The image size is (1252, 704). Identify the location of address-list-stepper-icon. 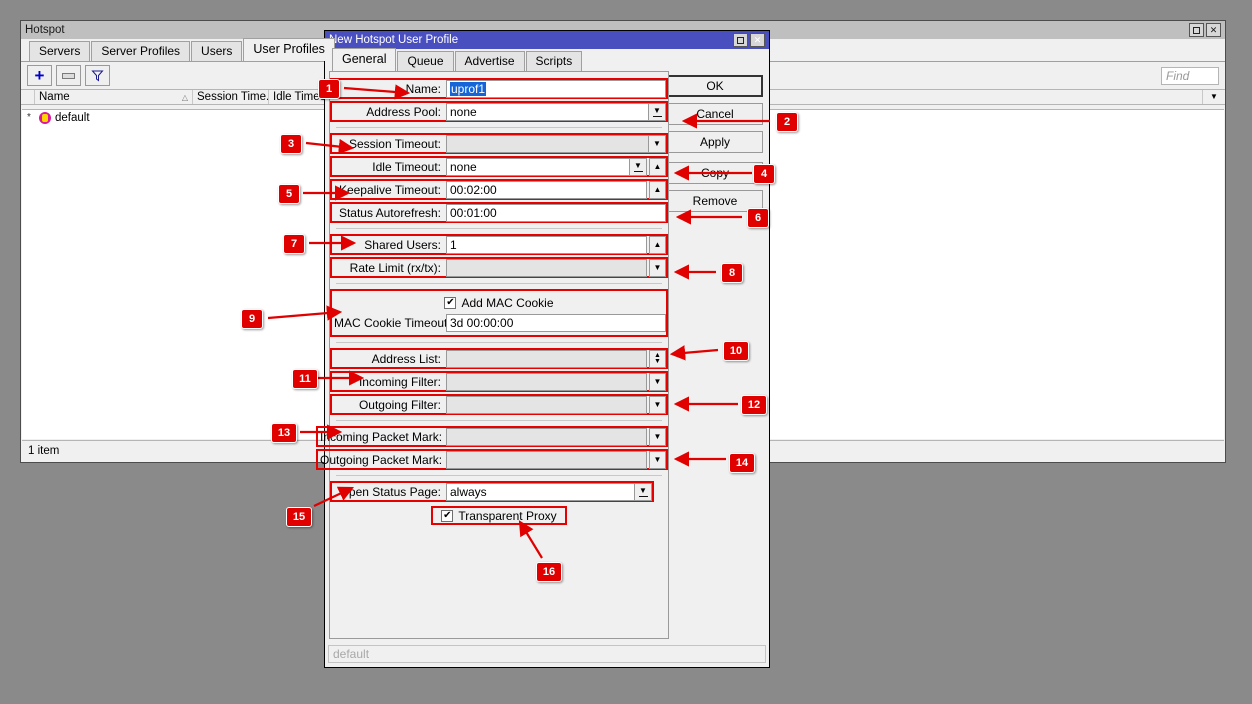
(657, 358).